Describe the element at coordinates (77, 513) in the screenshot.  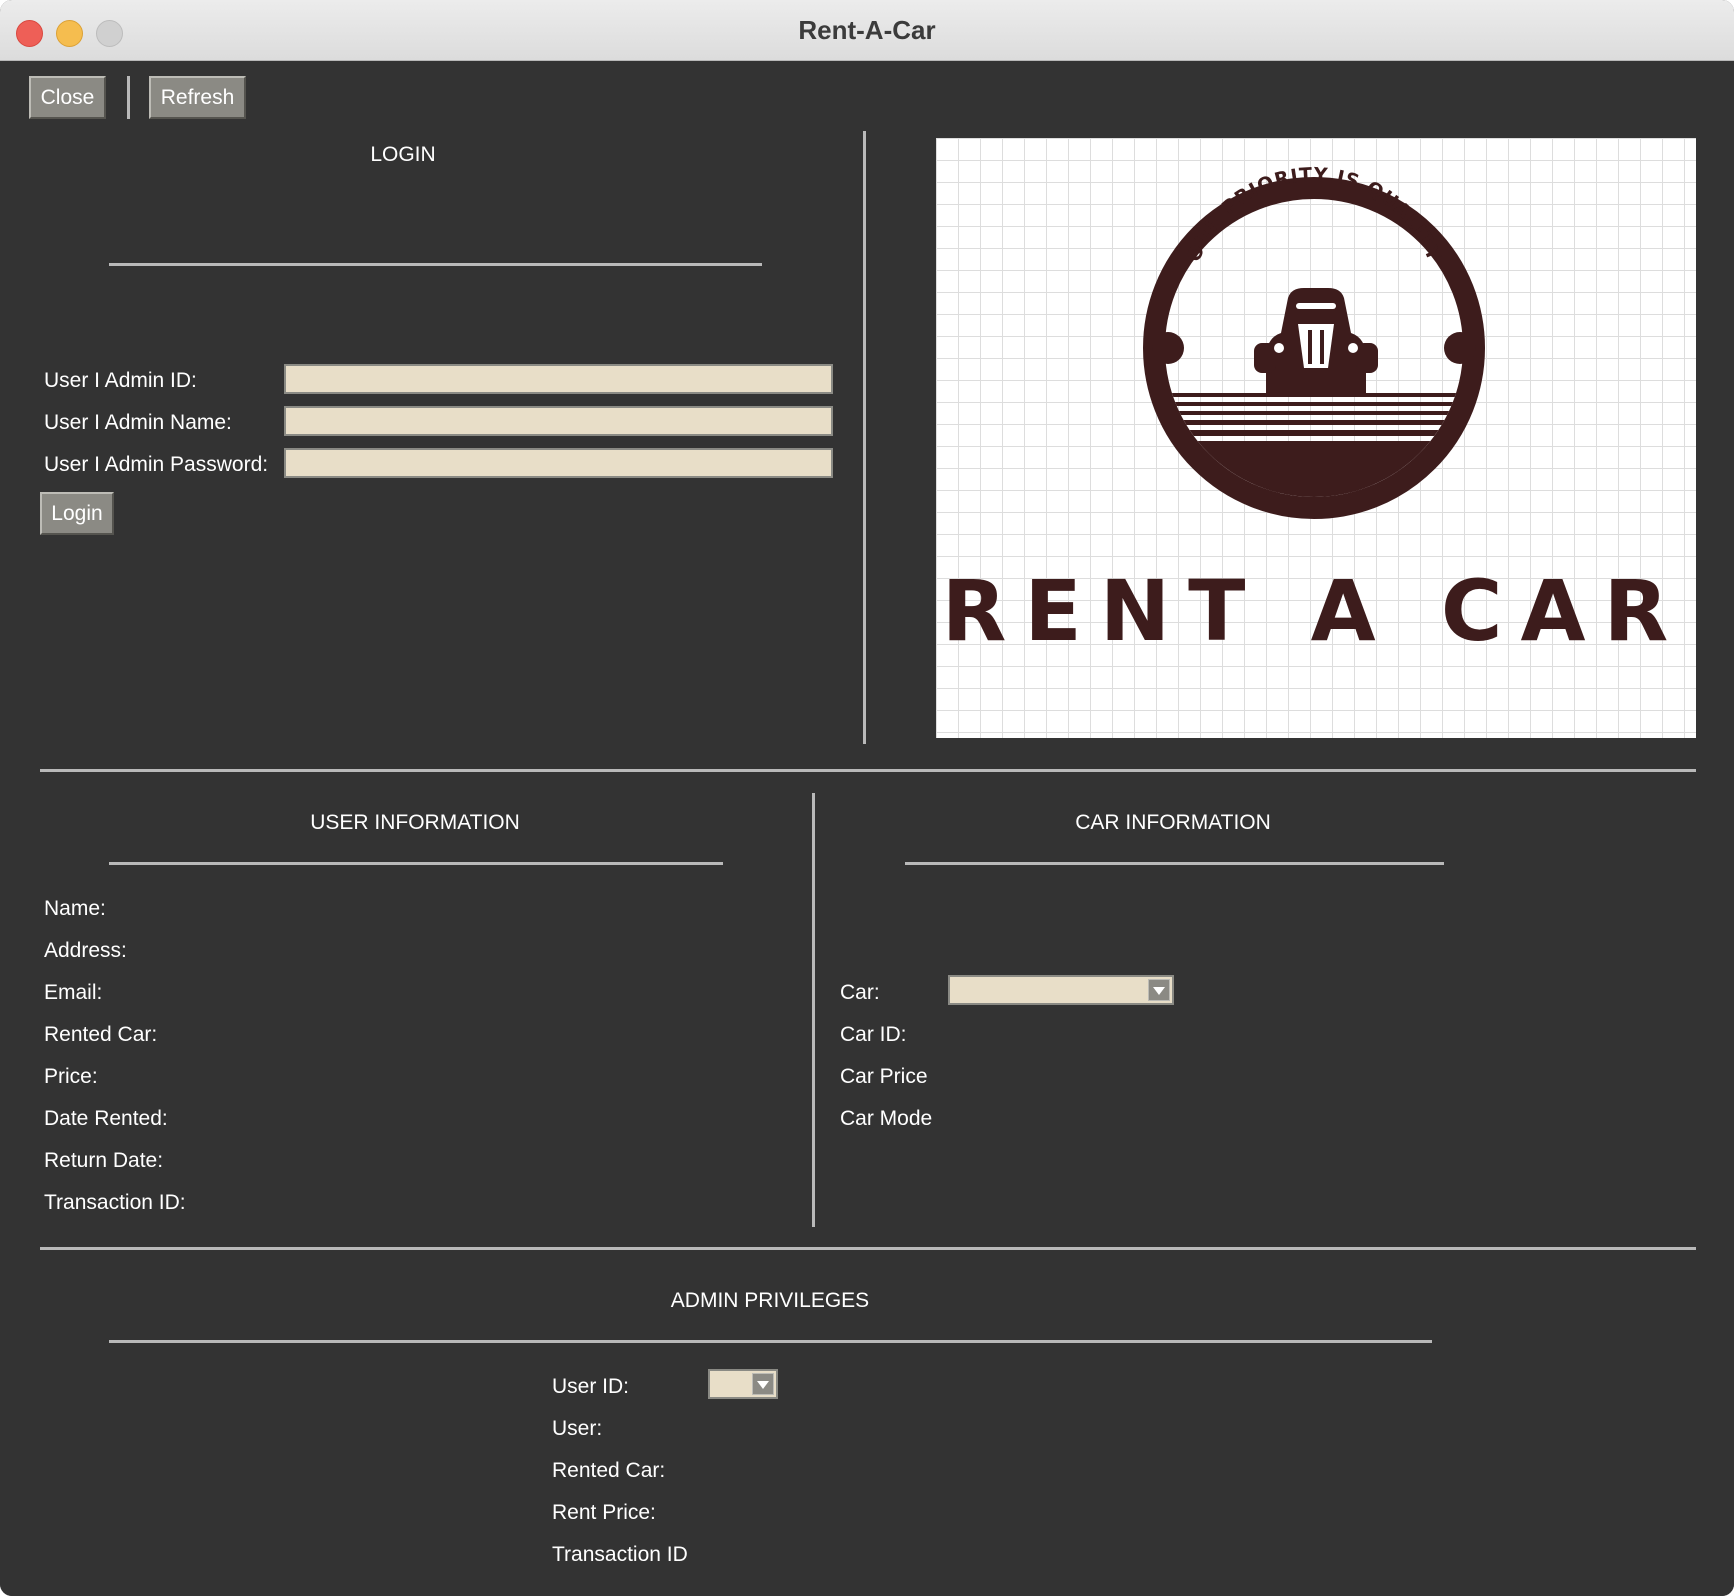
I see `login-button: Login` at that location.